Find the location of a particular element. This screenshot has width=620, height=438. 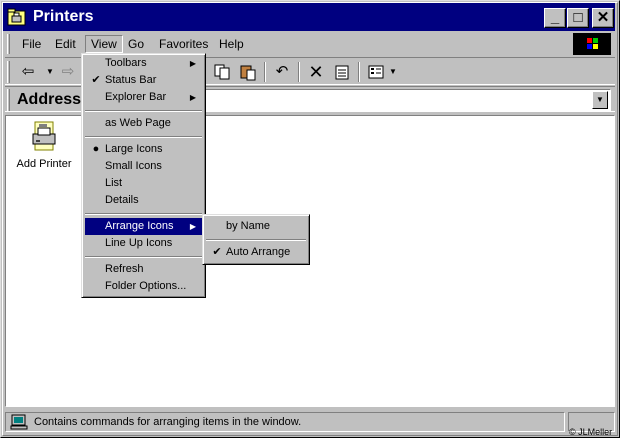

menu-go: Go is located at coordinates (136, 44).